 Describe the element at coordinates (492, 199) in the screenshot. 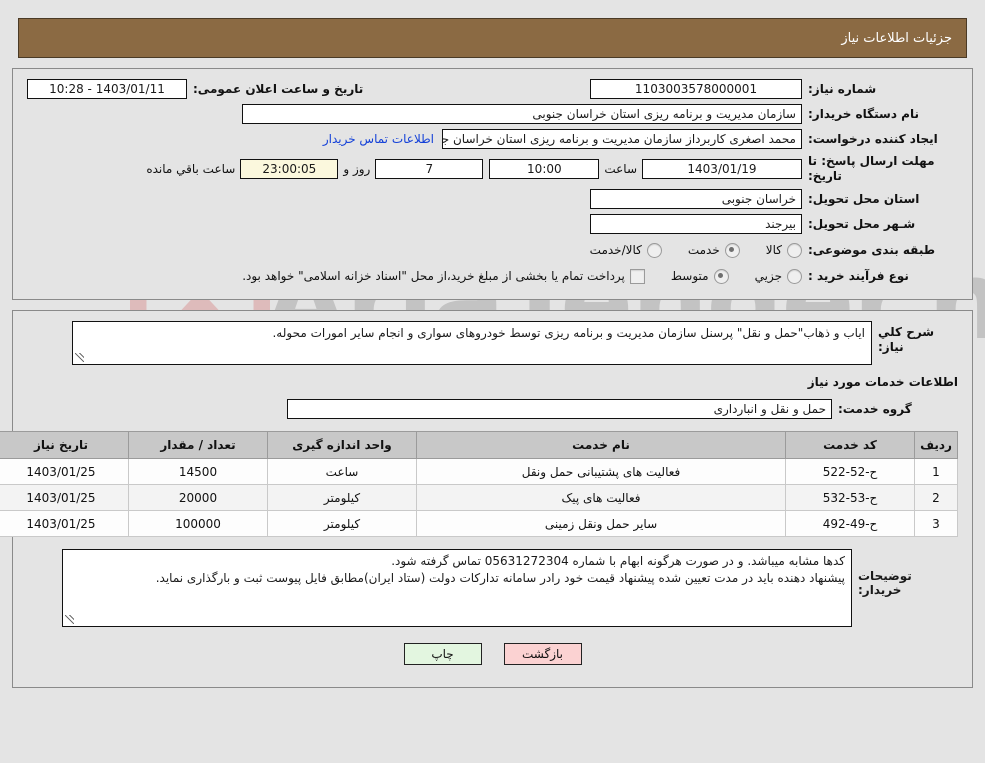

I see `row-delivery-province: استان محل تحویل: خراسان جنوبی` at that location.